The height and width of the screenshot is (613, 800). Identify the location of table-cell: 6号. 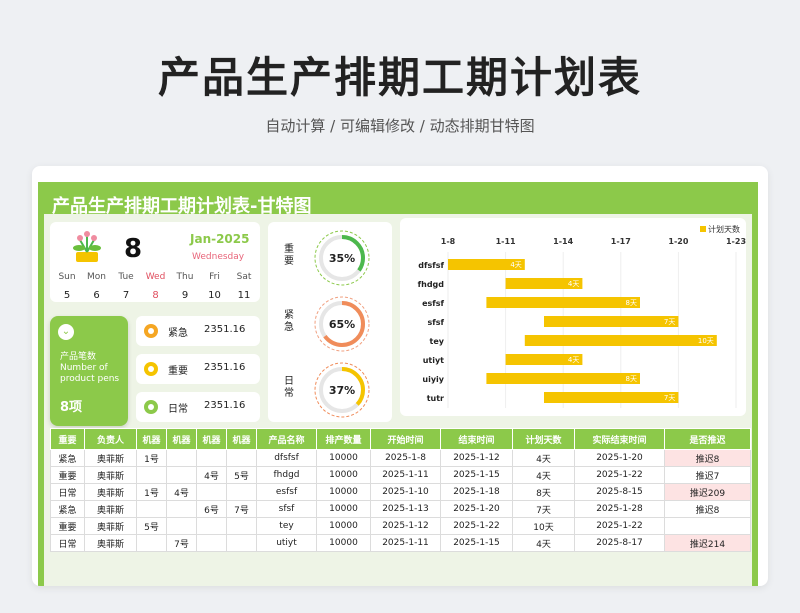
(211, 509).